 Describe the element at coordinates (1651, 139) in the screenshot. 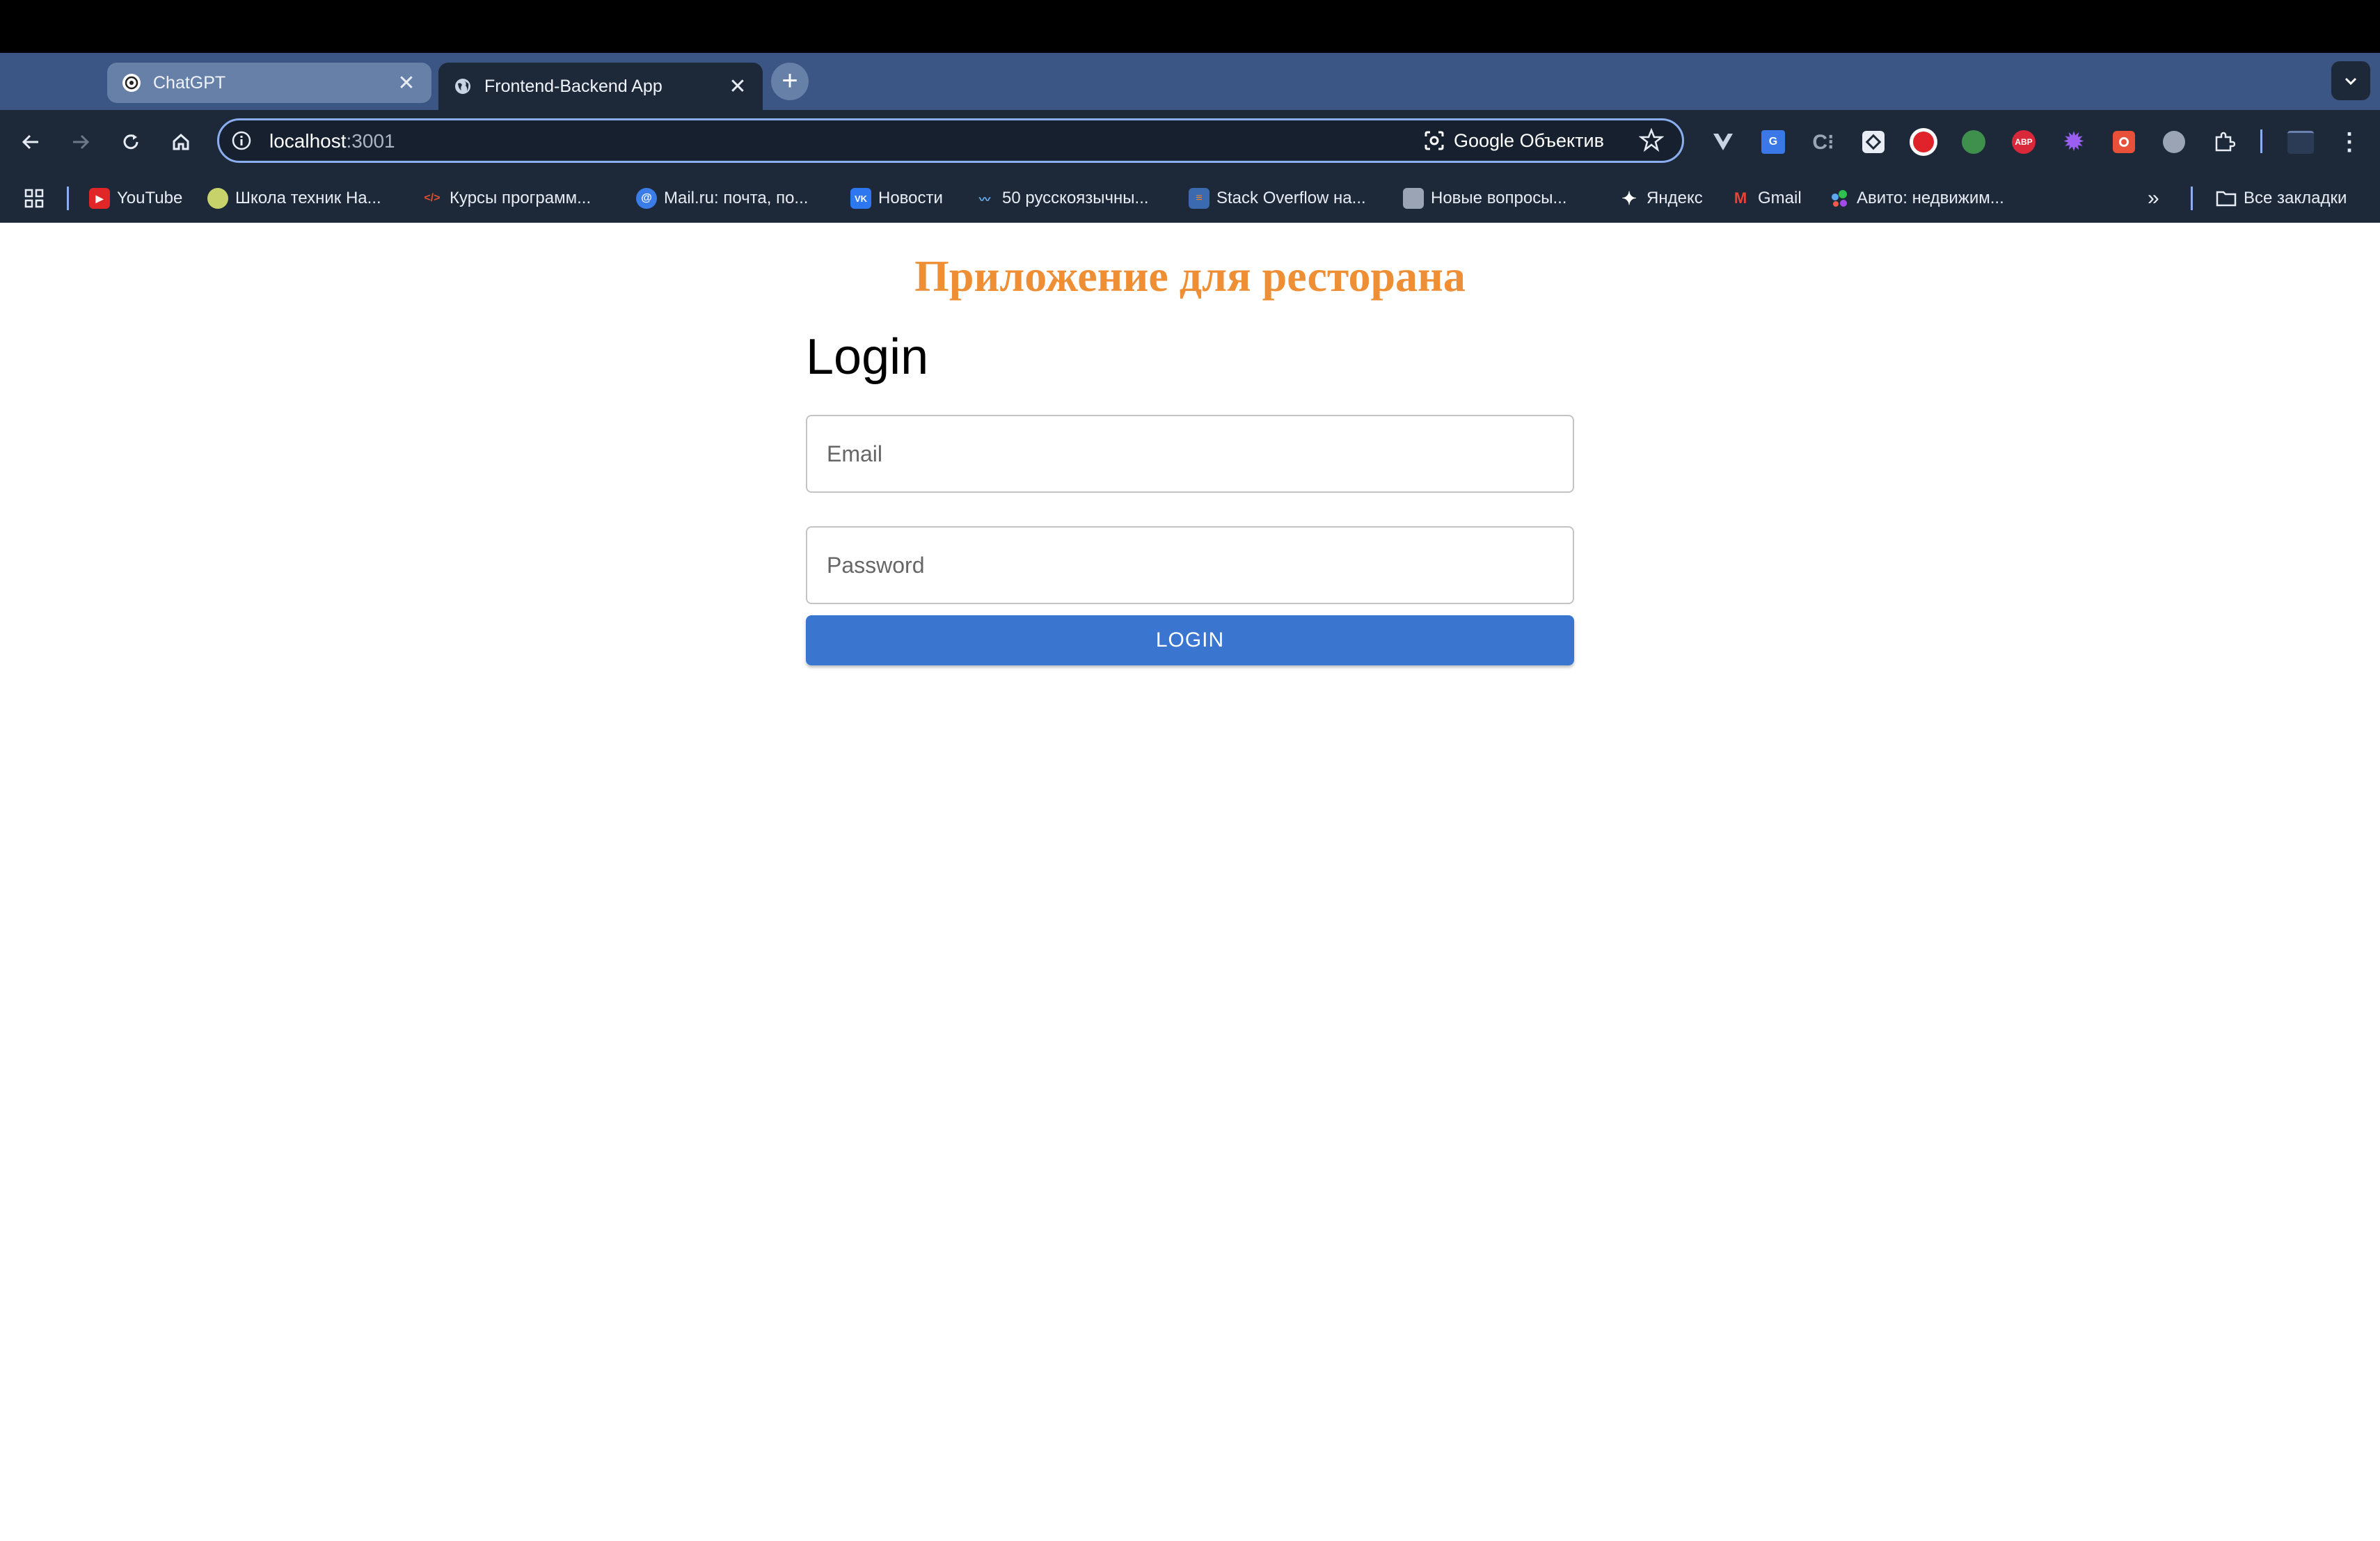

I see `star-icon` at that location.